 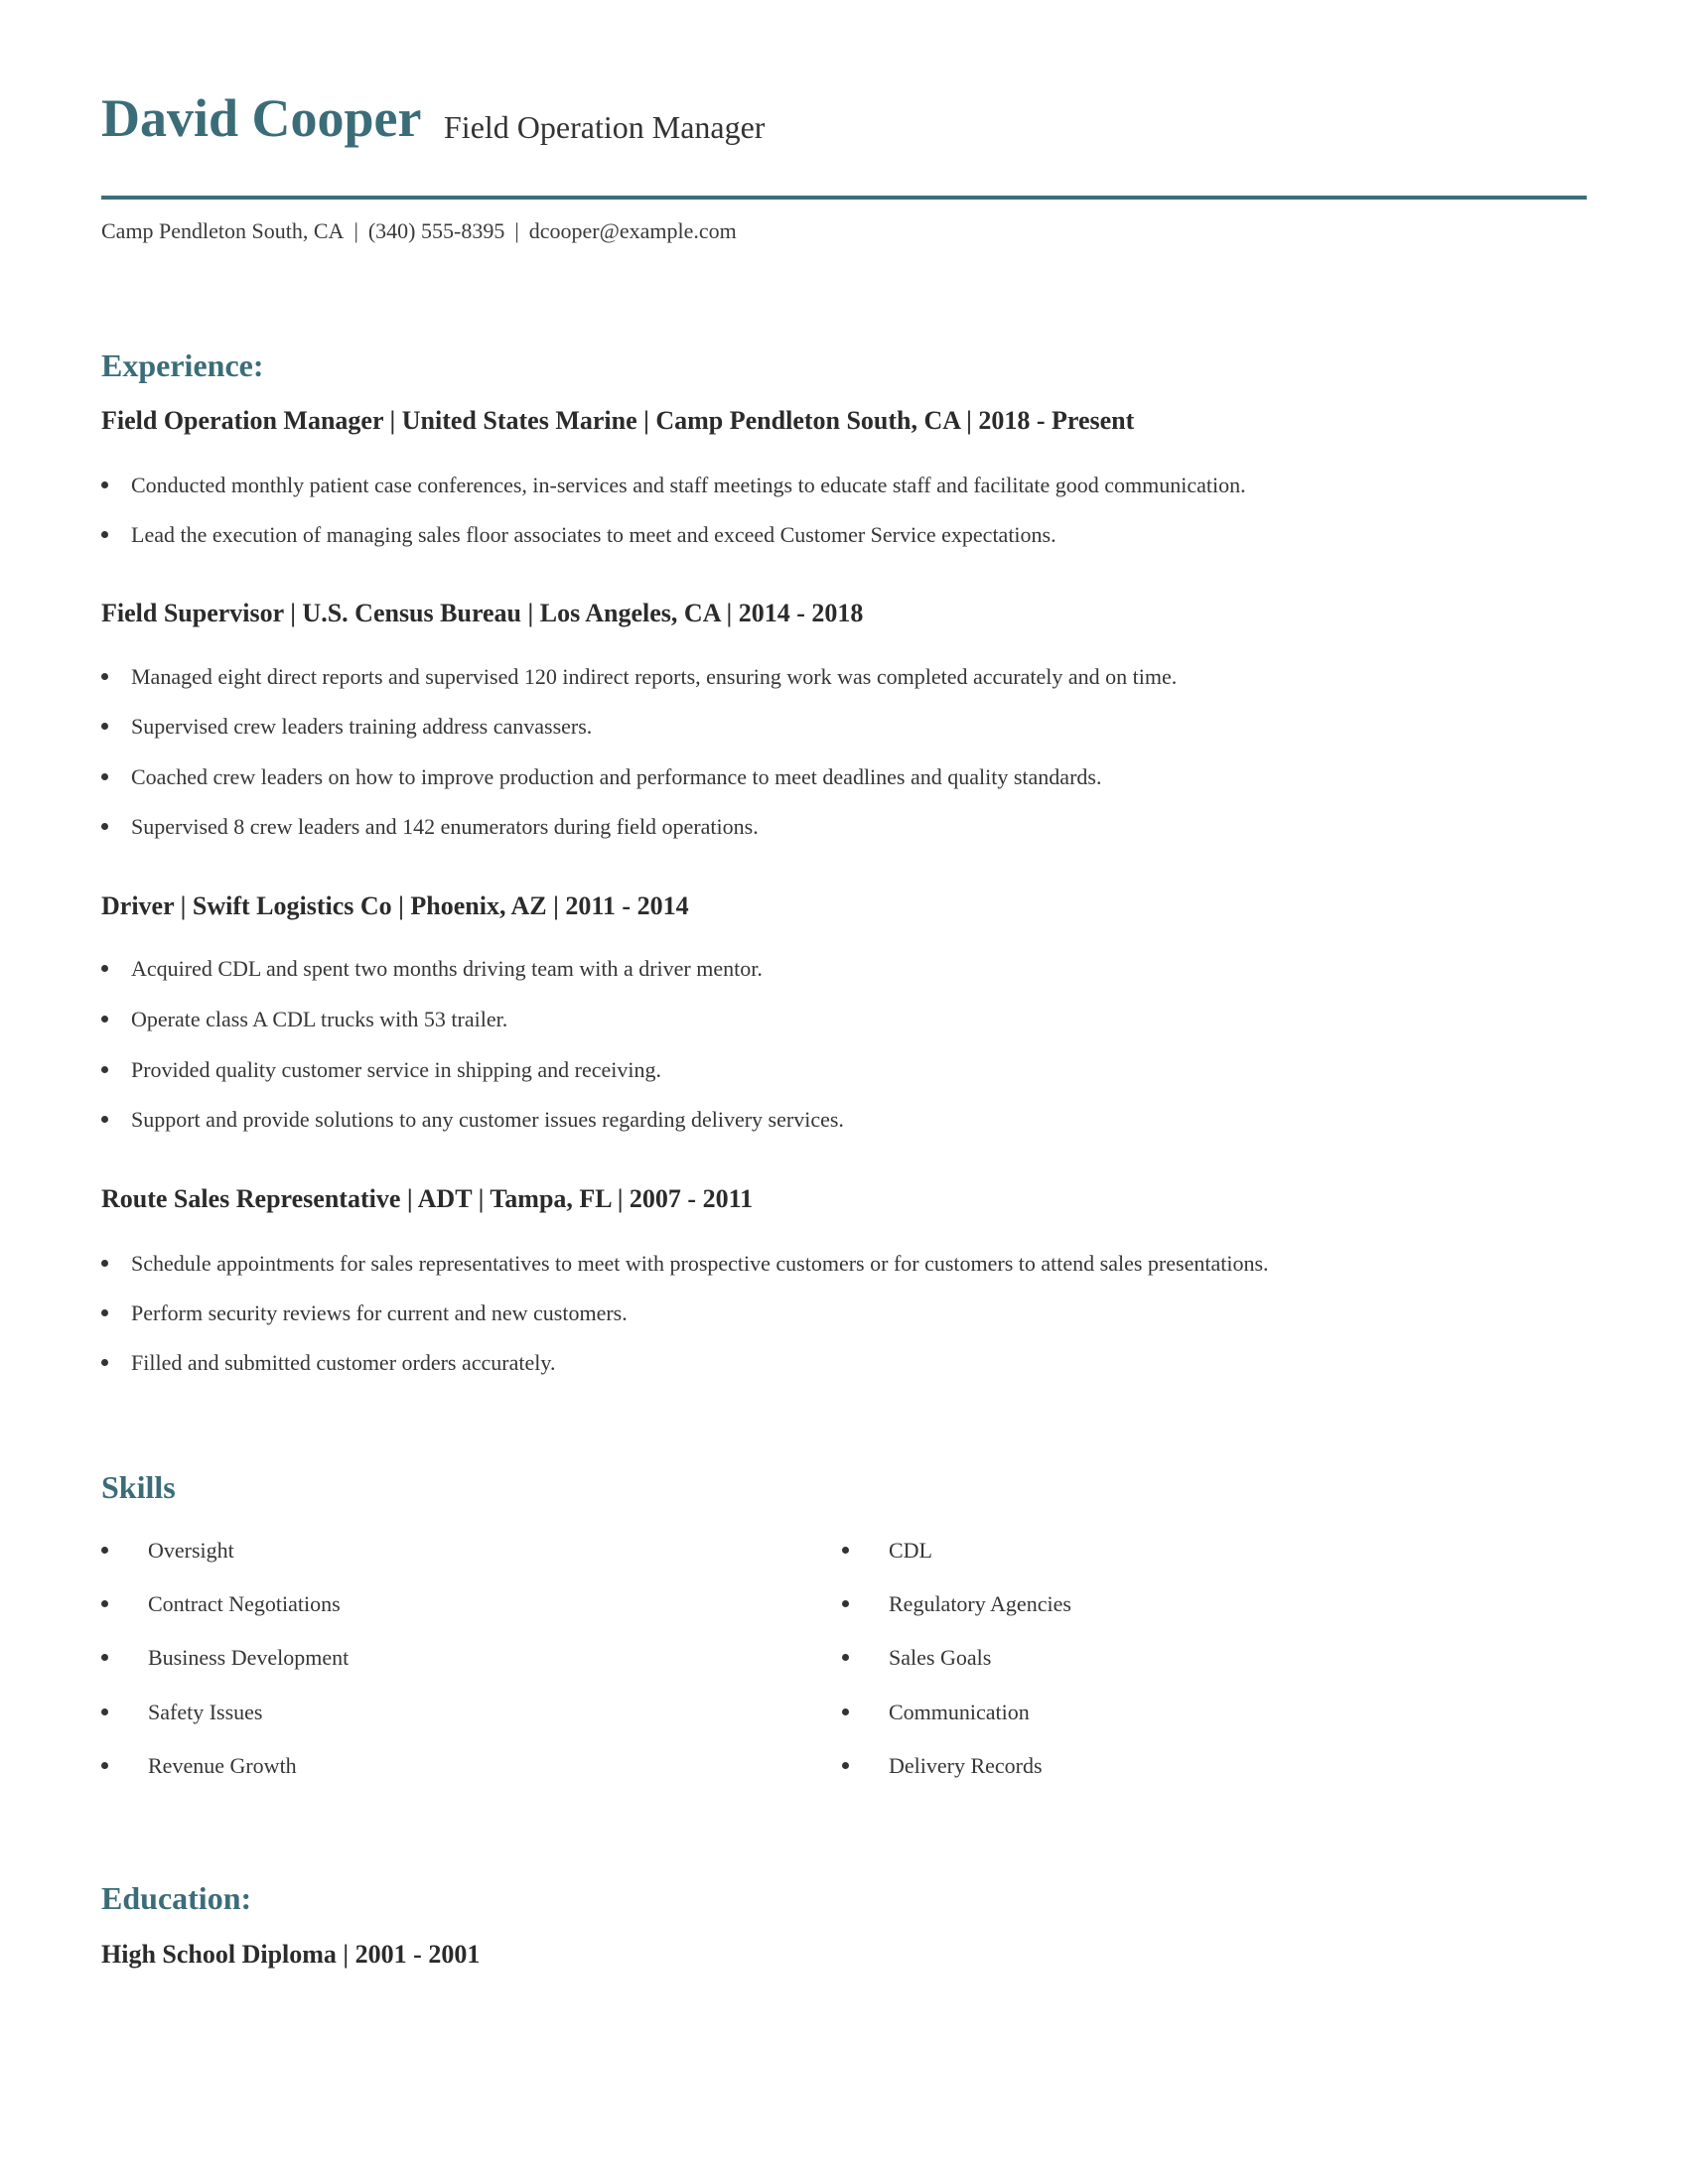 I want to click on contact-phone: (340) 555-8395, so click(x=436, y=230).